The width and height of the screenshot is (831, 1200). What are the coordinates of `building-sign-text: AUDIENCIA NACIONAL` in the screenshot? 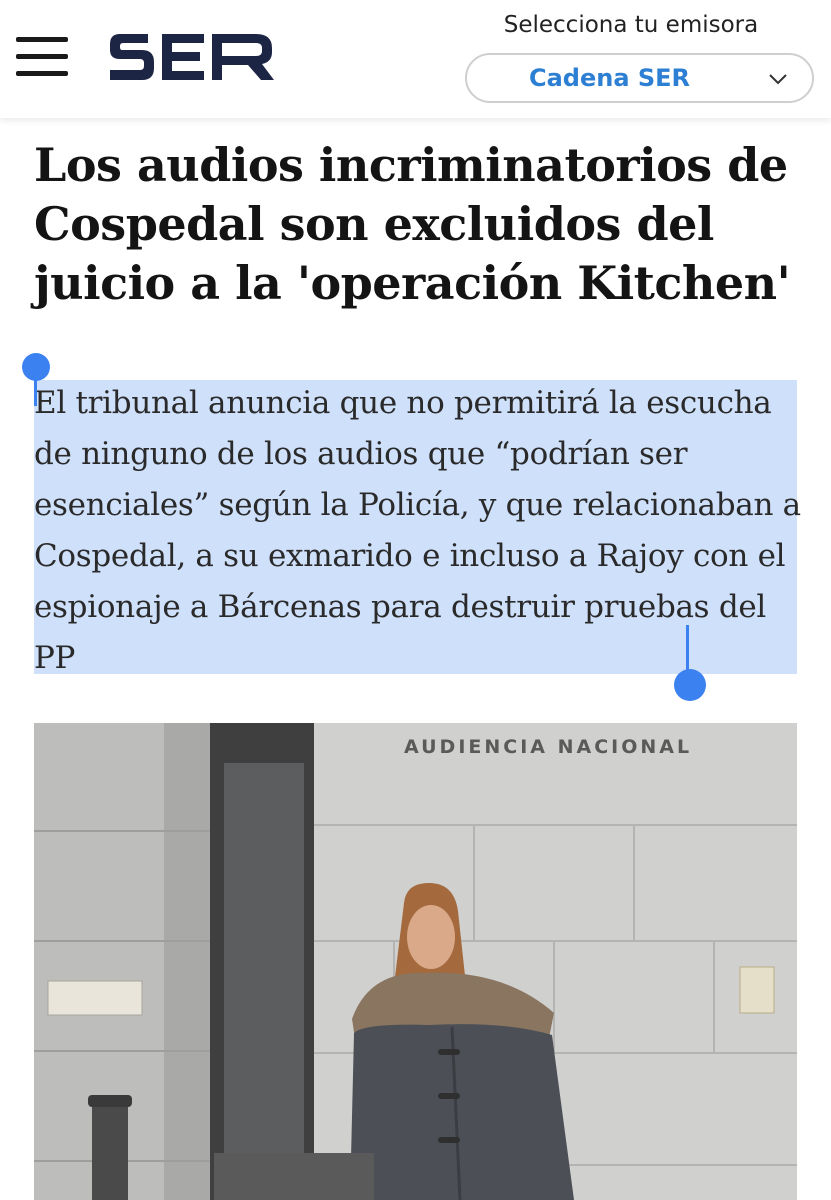 It's located at (548, 747).